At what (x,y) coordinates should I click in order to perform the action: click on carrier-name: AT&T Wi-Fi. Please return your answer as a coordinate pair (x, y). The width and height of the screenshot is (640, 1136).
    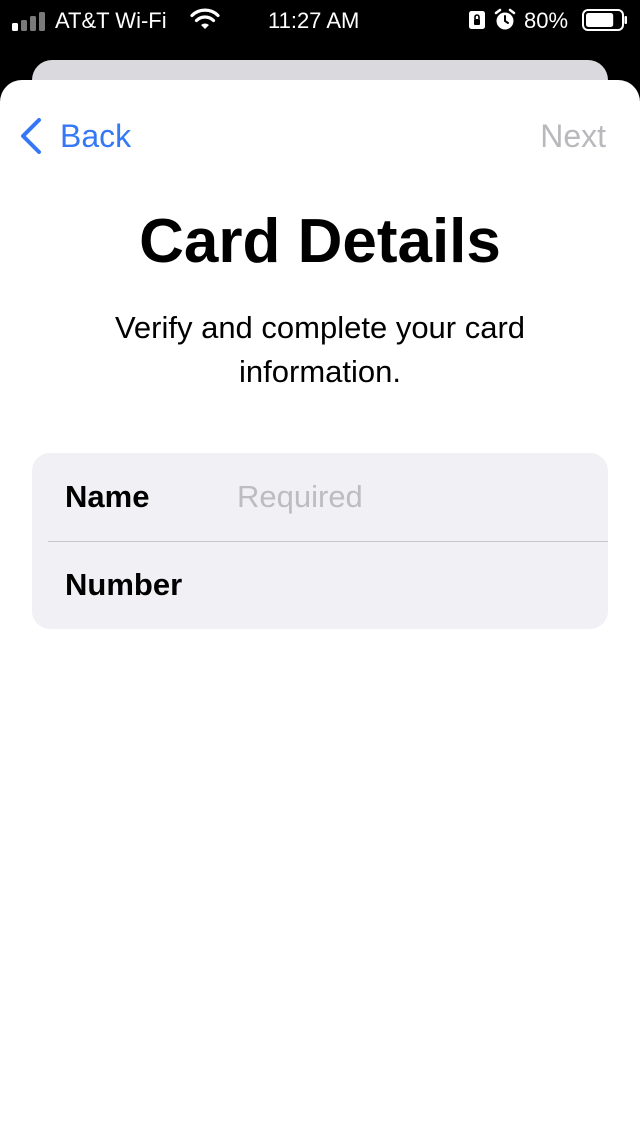
    Looking at the image, I should click on (111, 20).